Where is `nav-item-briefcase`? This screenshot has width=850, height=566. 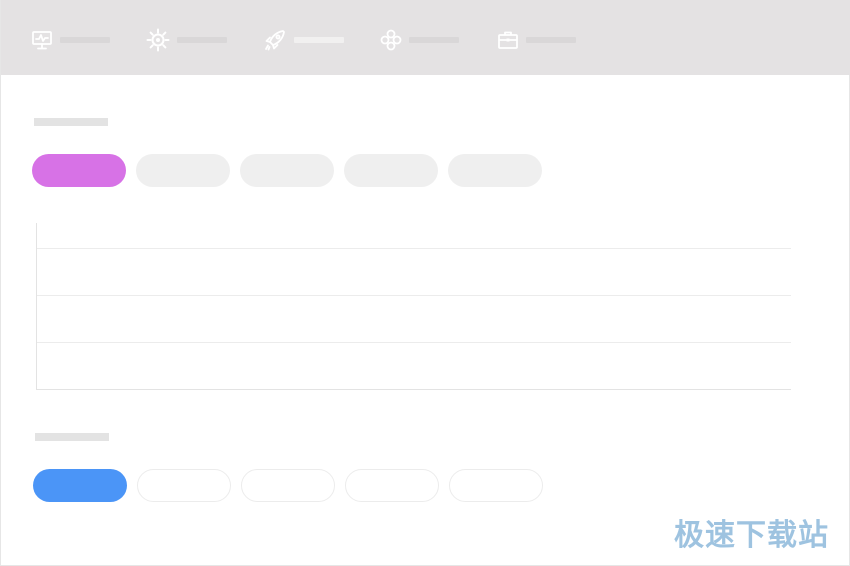 nav-item-briefcase is located at coordinates (536, 40).